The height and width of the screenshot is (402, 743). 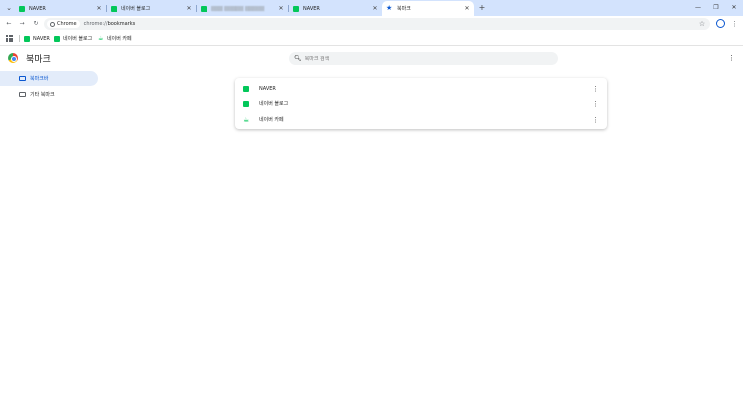 What do you see at coordinates (702, 24) in the screenshot?
I see `bookmark-star-icon: ☆` at bounding box center [702, 24].